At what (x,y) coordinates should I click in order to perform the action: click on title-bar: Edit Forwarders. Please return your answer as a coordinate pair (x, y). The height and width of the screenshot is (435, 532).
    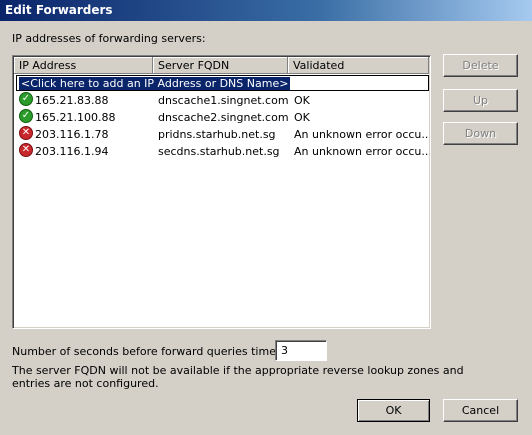
    Looking at the image, I should click on (266, 10).